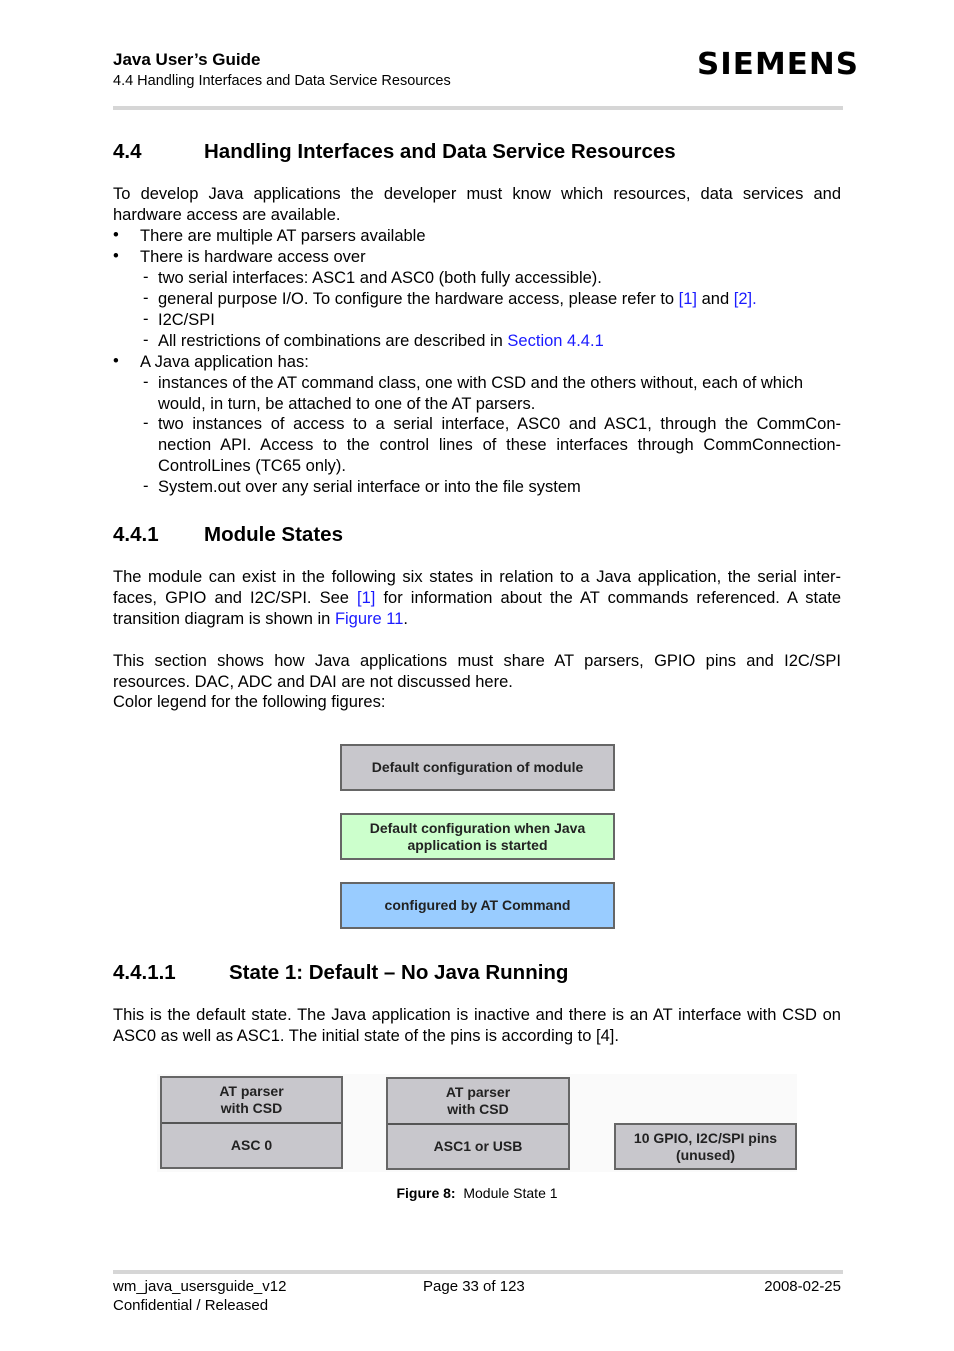 The height and width of the screenshot is (1351, 954). I want to click on caption-label: Figure 8:, so click(426, 1193).